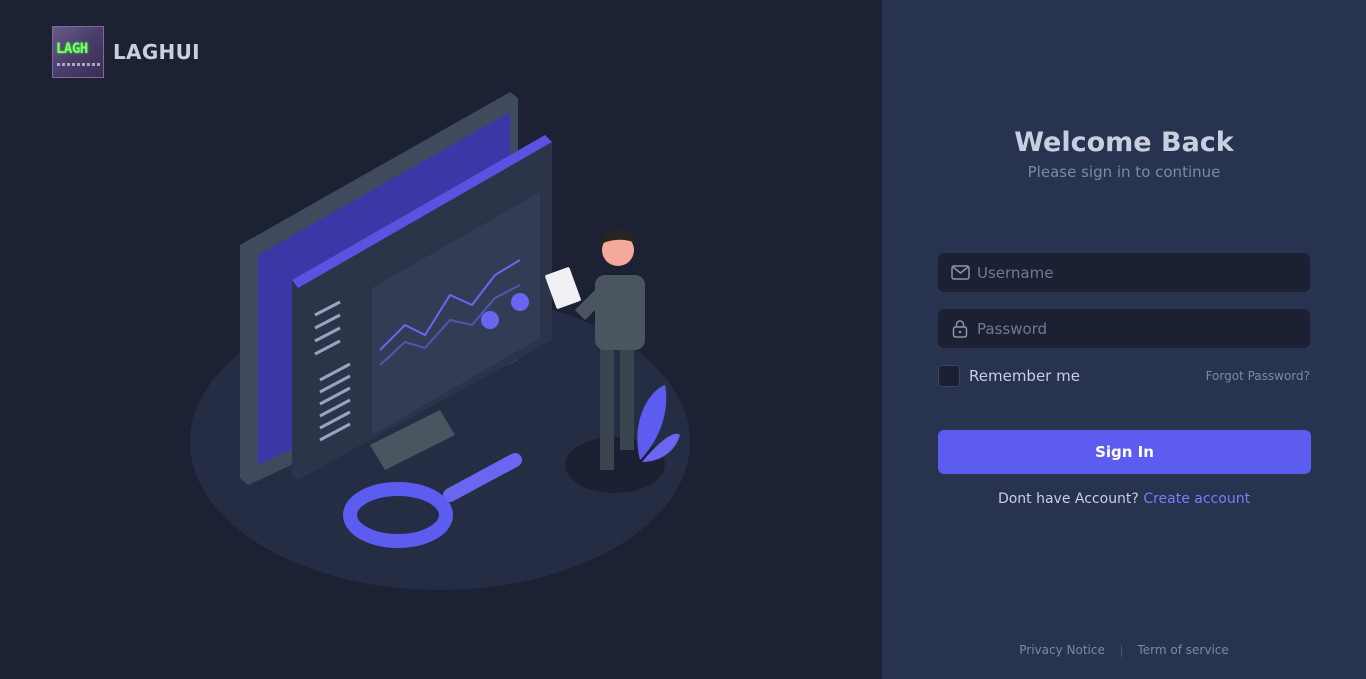 The height and width of the screenshot is (679, 1366). I want to click on remember-checkbox, so click(949, 376).